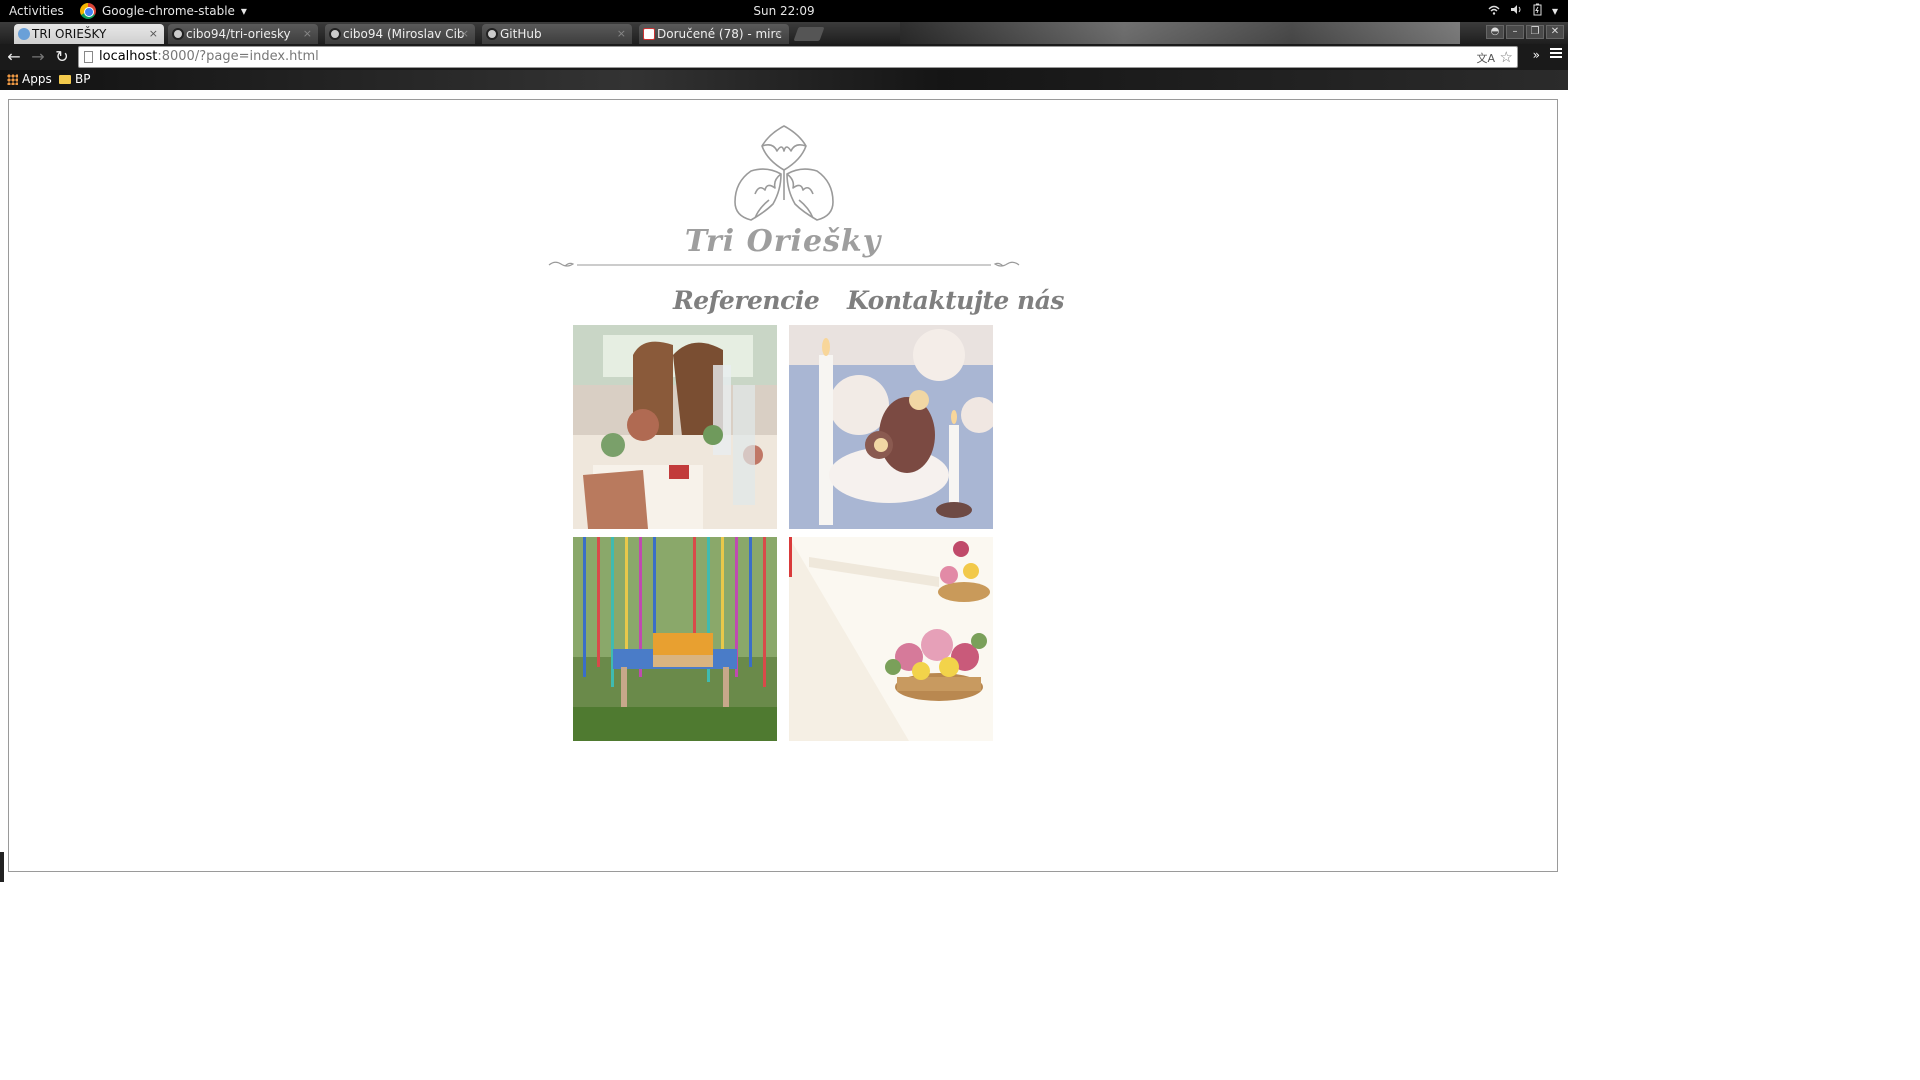  Describe the element at coordinates (37, 79) in the screenshot. I see `bookmark-label: Apps` at that location.